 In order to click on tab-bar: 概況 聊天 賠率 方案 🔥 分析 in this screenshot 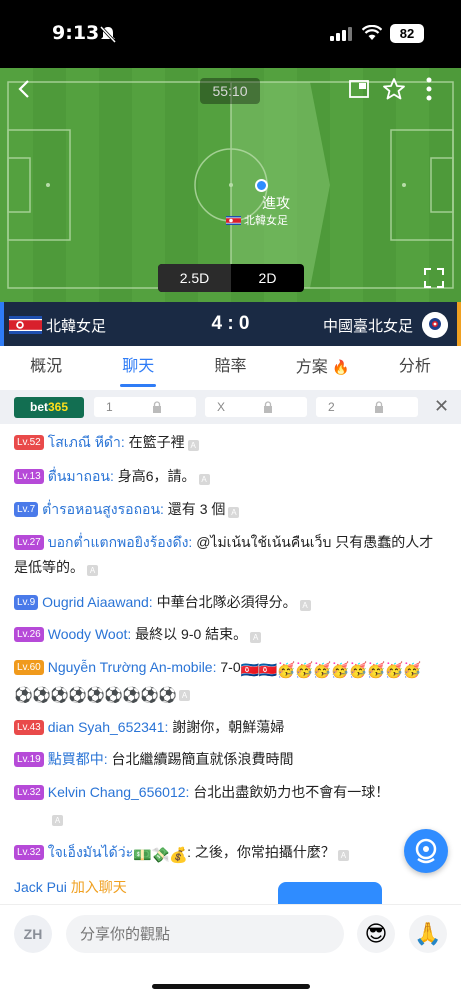, I will do `click(230, 368)`.